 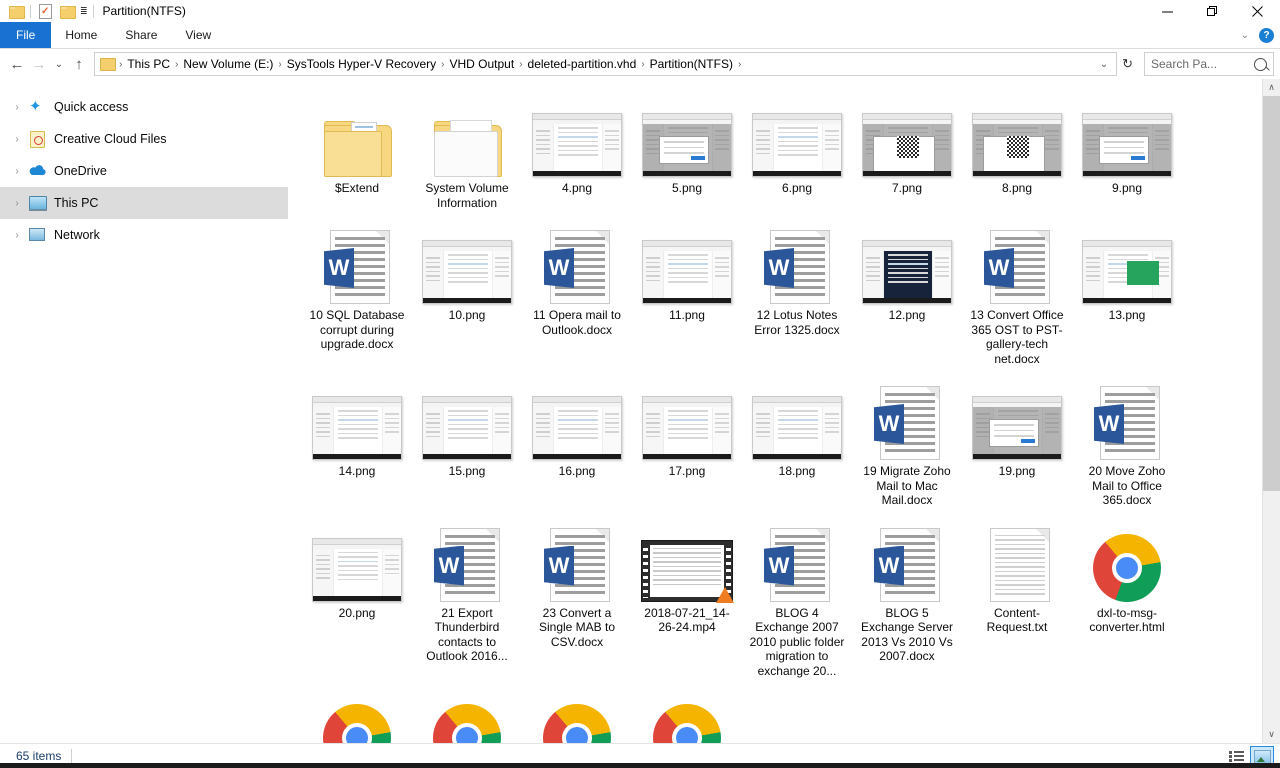 I want to click on qat-dropdown-icon: ≣, so click(x=84, y=11).